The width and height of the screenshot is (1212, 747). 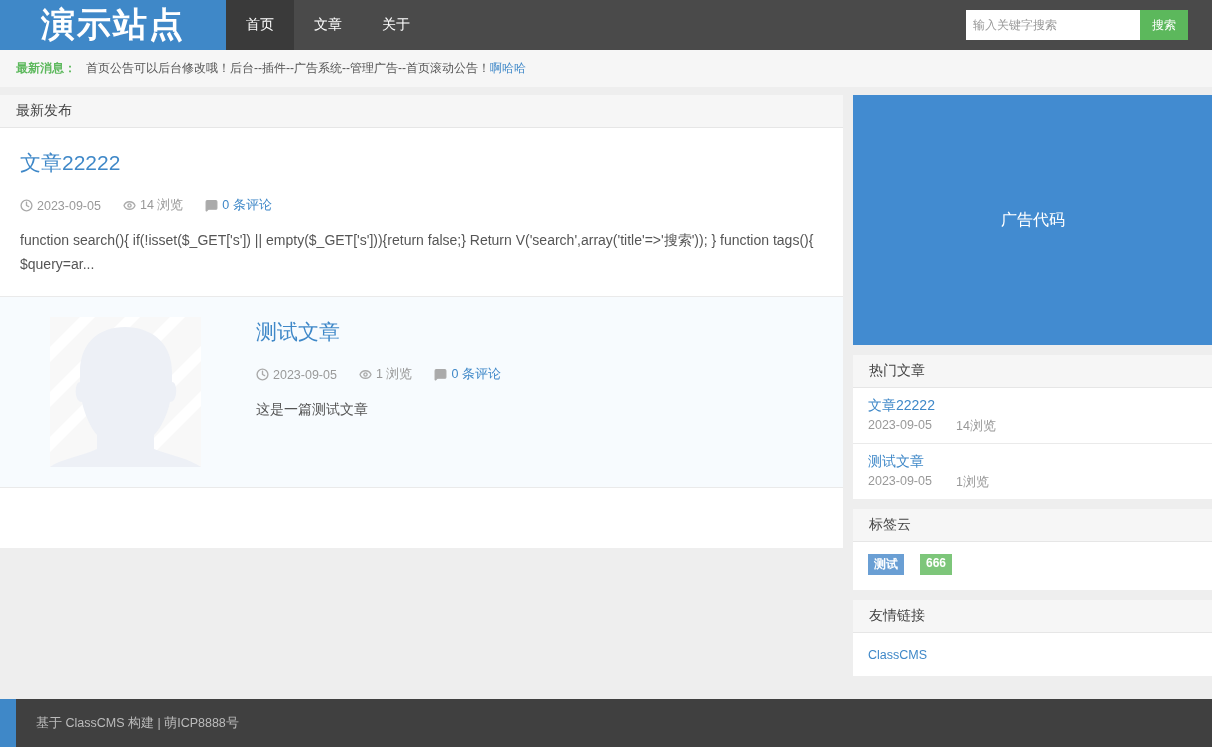 What do you see at coordinates (1032, 616) in the screenshot?
I see `section-heading: 友情链接` at bounding box center [1032, 616].